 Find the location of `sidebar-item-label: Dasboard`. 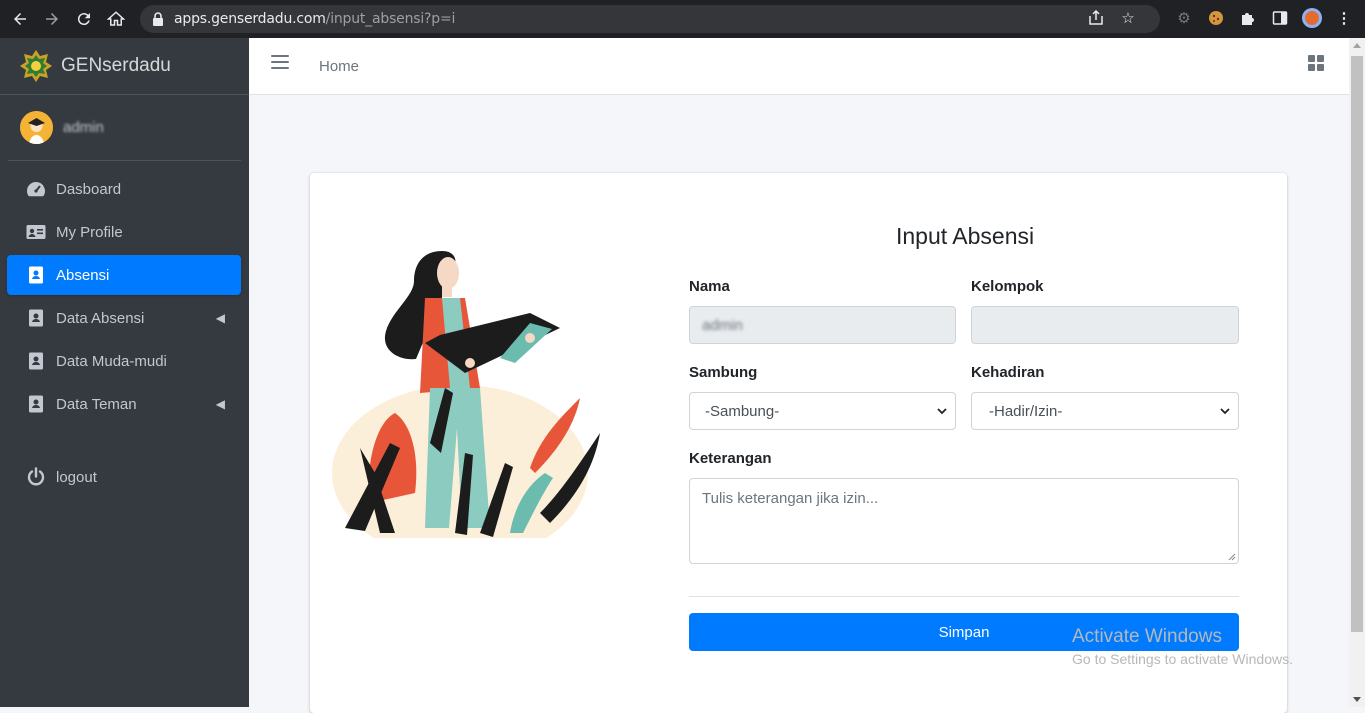

sidebar-item-label: Dasboard is located at coordinates (89, 189).